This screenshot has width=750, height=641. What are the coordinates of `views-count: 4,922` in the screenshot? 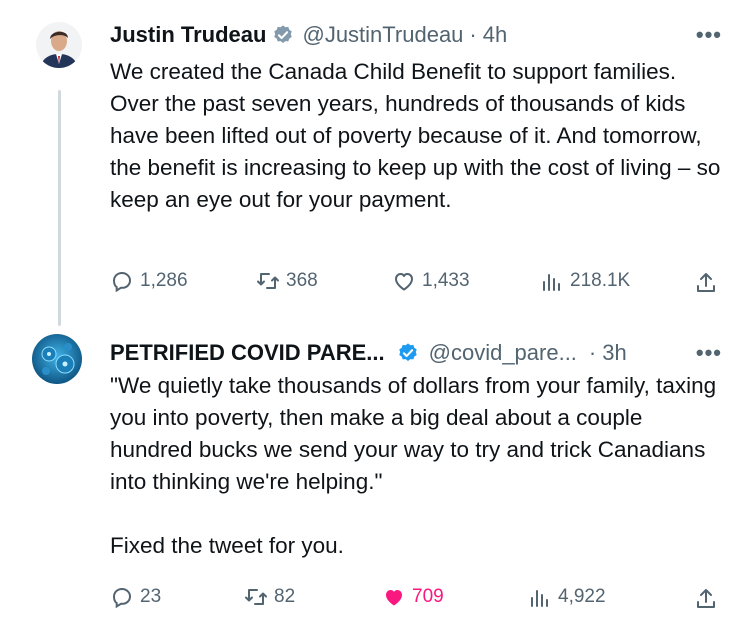 It's located at (582, 596).